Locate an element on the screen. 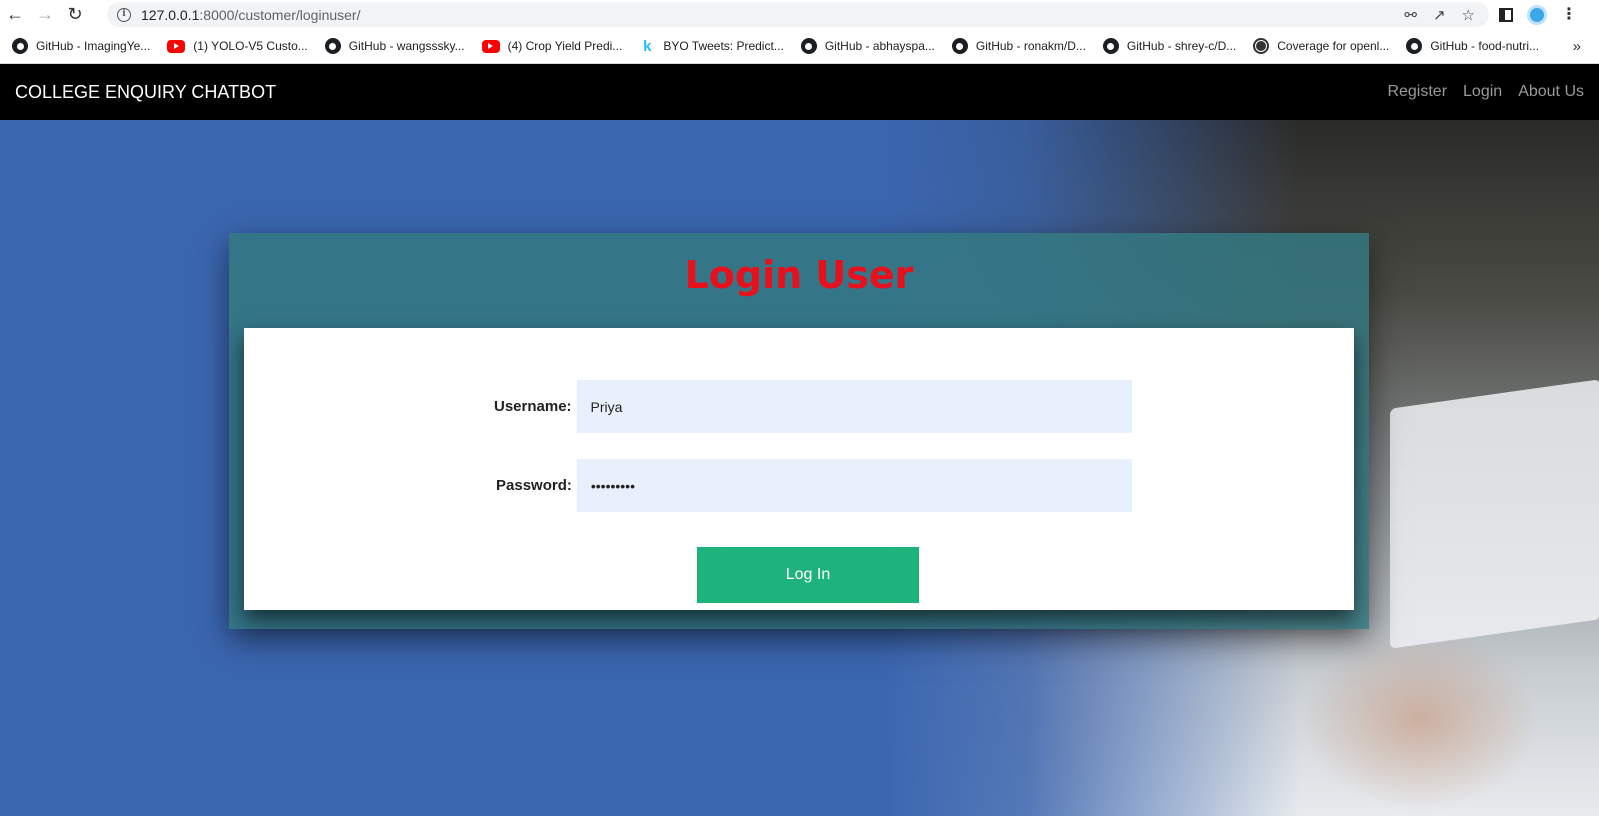  password-label: Password: is located at coordinates (534, 485).